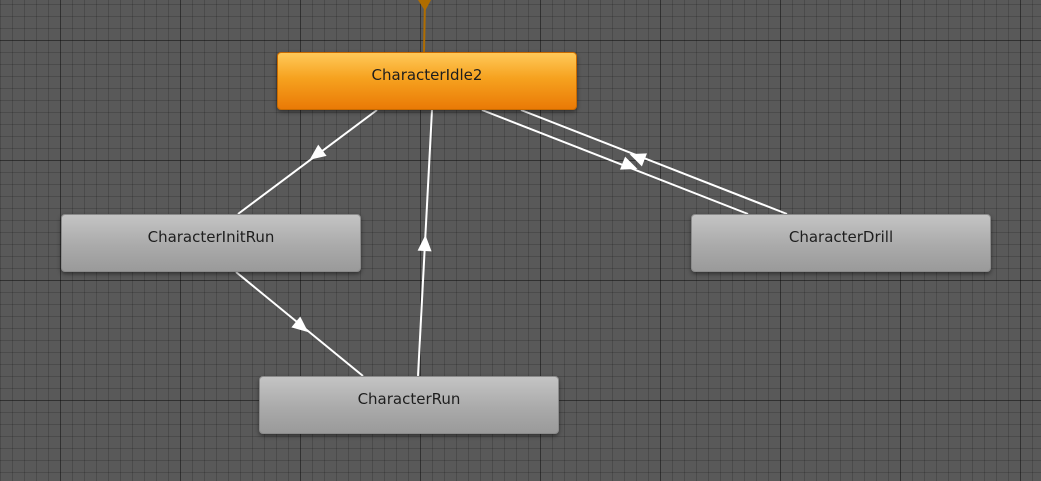 Image resolution: width=1041 pixels, height=481 pixels. Describe the element at coordinates (841, 237) in the screenshot. I see `state-label: CharacterDrill` at that location.